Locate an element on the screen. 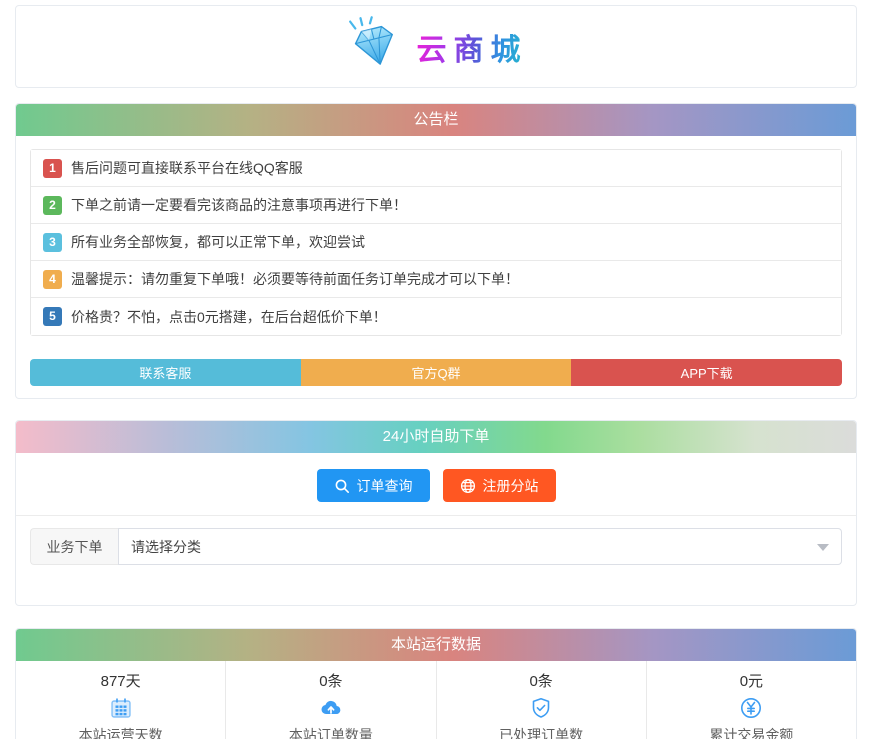 The image size is (884, 739). announcement-button-bar: 联系客服 官方Q群 APP下载 is located at coordinates (436, 372).